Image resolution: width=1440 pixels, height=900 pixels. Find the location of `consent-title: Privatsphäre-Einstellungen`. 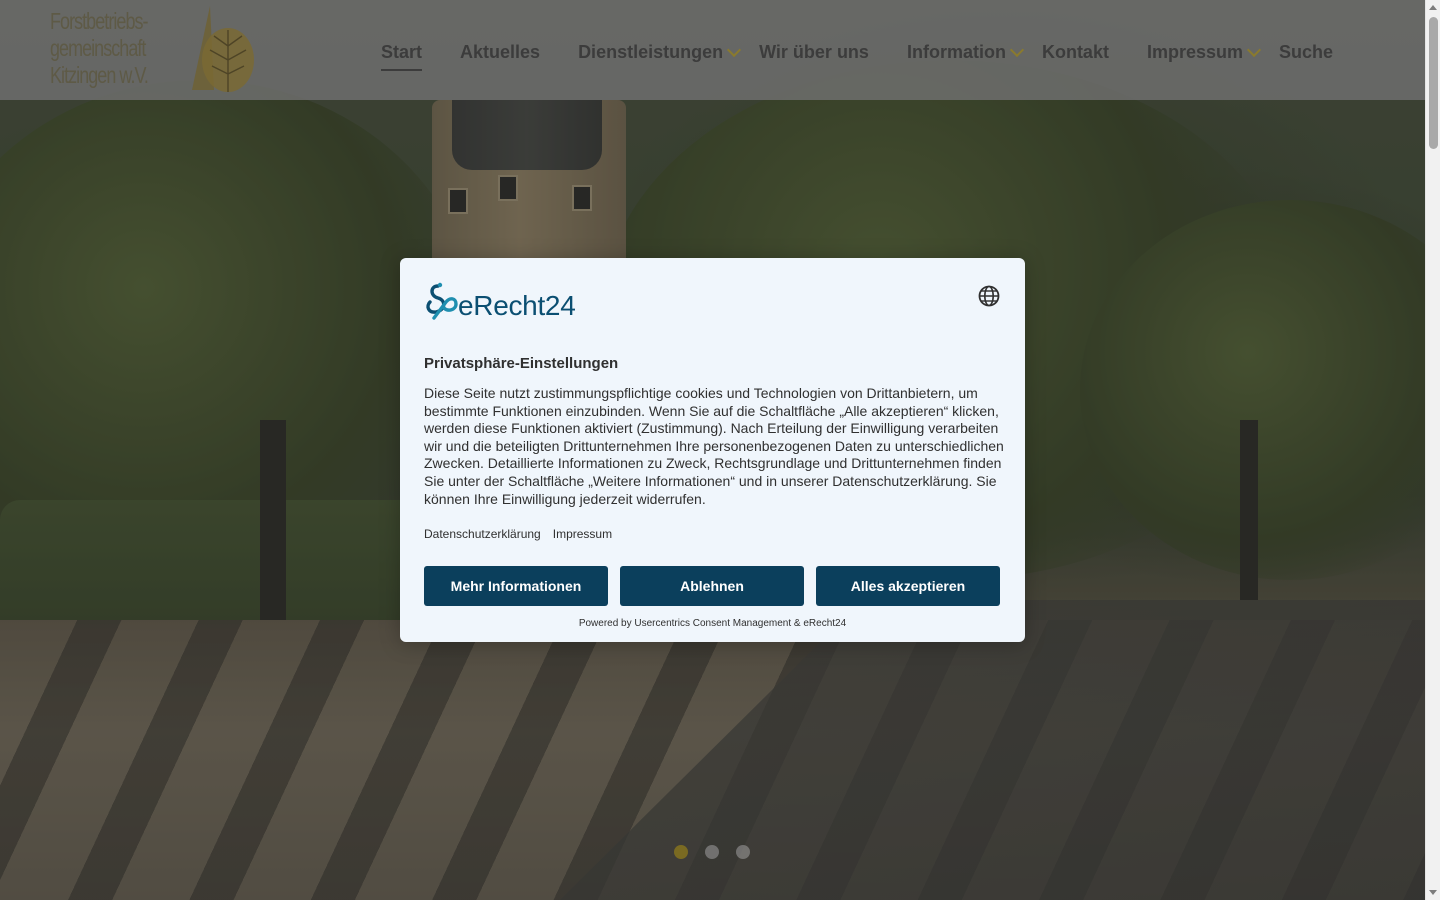

consent-title: Privatsphäre-Einstellungen is located at coordinates (521, 363).